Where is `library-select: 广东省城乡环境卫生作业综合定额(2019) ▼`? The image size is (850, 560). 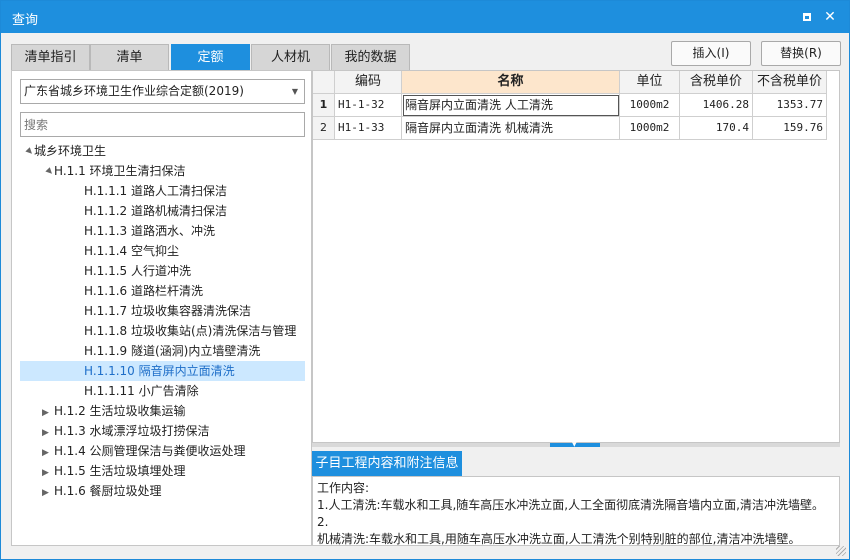
library-select: 广东省城乡环境卫生作业综合定额(2019) ▼ is located at coordinates (162, 91).